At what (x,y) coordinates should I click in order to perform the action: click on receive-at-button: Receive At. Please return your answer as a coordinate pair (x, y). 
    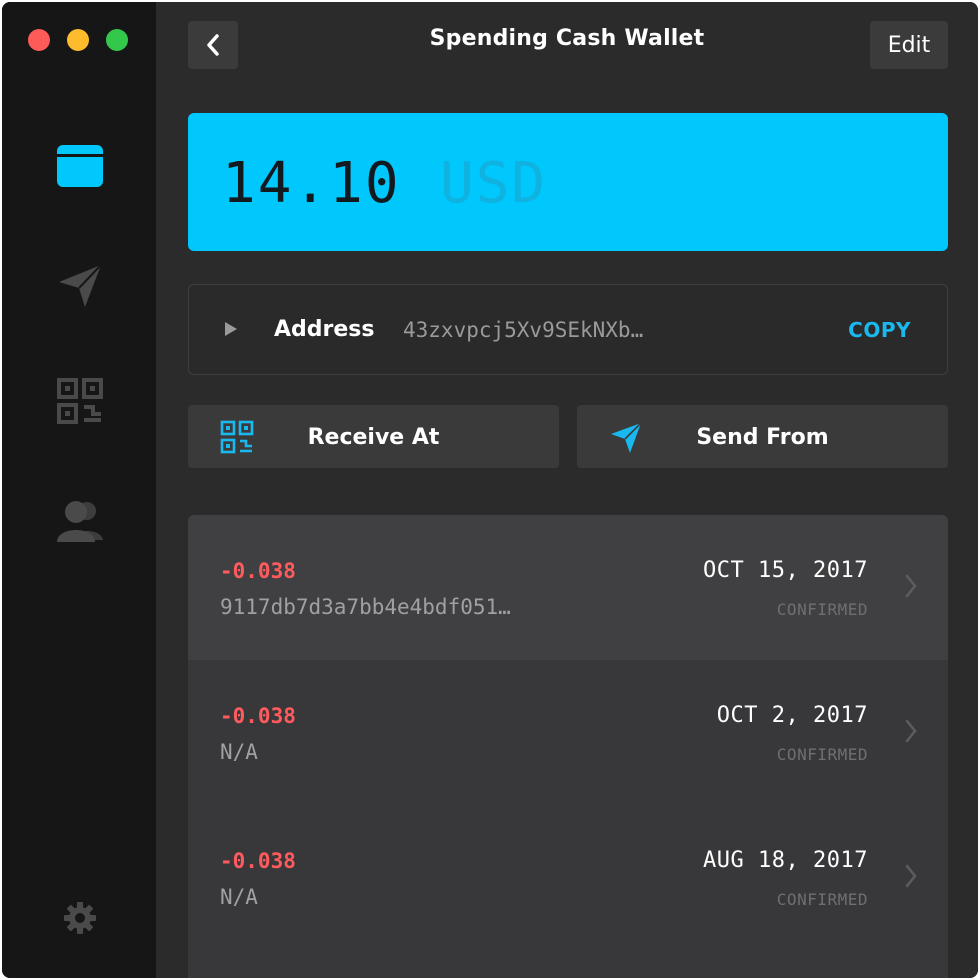
    Looking at the image, I should click on (373, 436).